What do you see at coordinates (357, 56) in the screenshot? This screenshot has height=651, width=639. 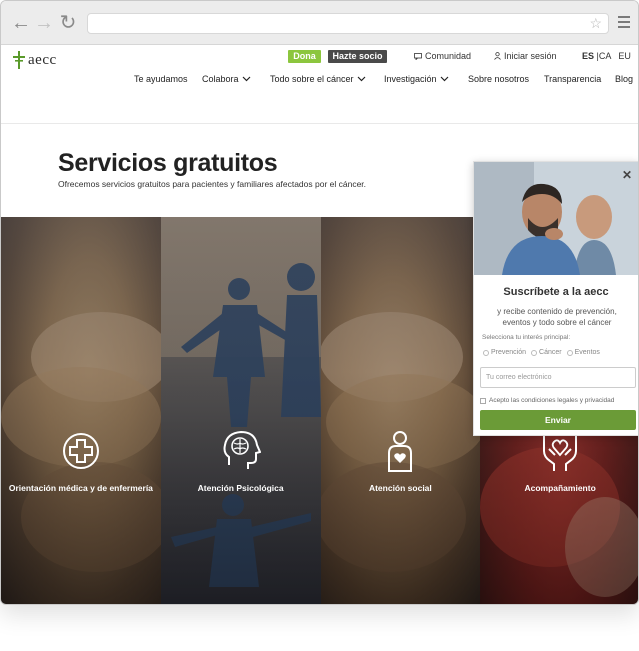 I see `hazte-socio-button: Hazte socio` at bounding box center [357, 56].